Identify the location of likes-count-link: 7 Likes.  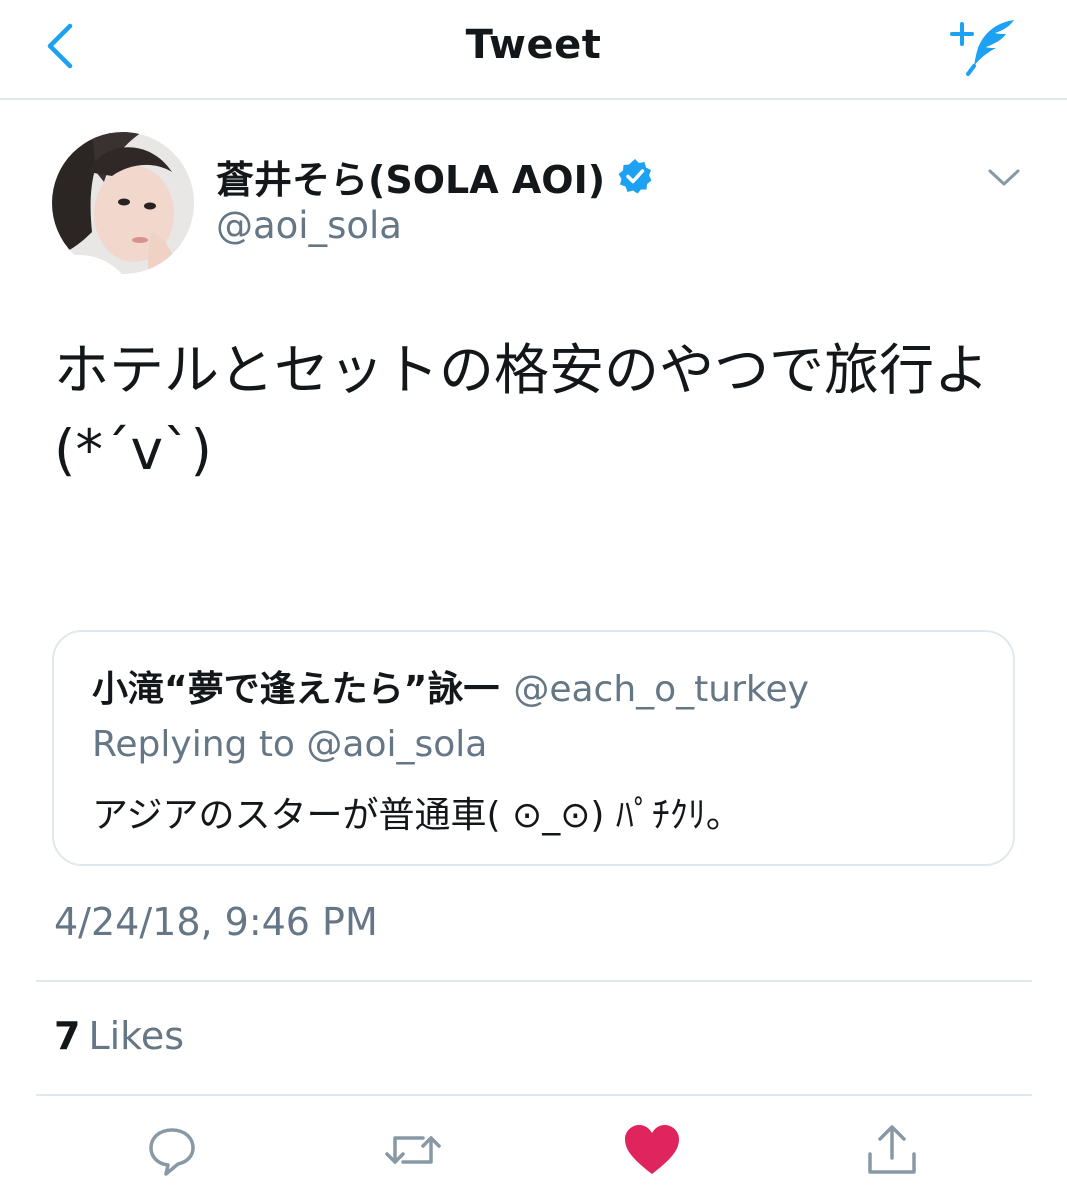
(119, 1036).